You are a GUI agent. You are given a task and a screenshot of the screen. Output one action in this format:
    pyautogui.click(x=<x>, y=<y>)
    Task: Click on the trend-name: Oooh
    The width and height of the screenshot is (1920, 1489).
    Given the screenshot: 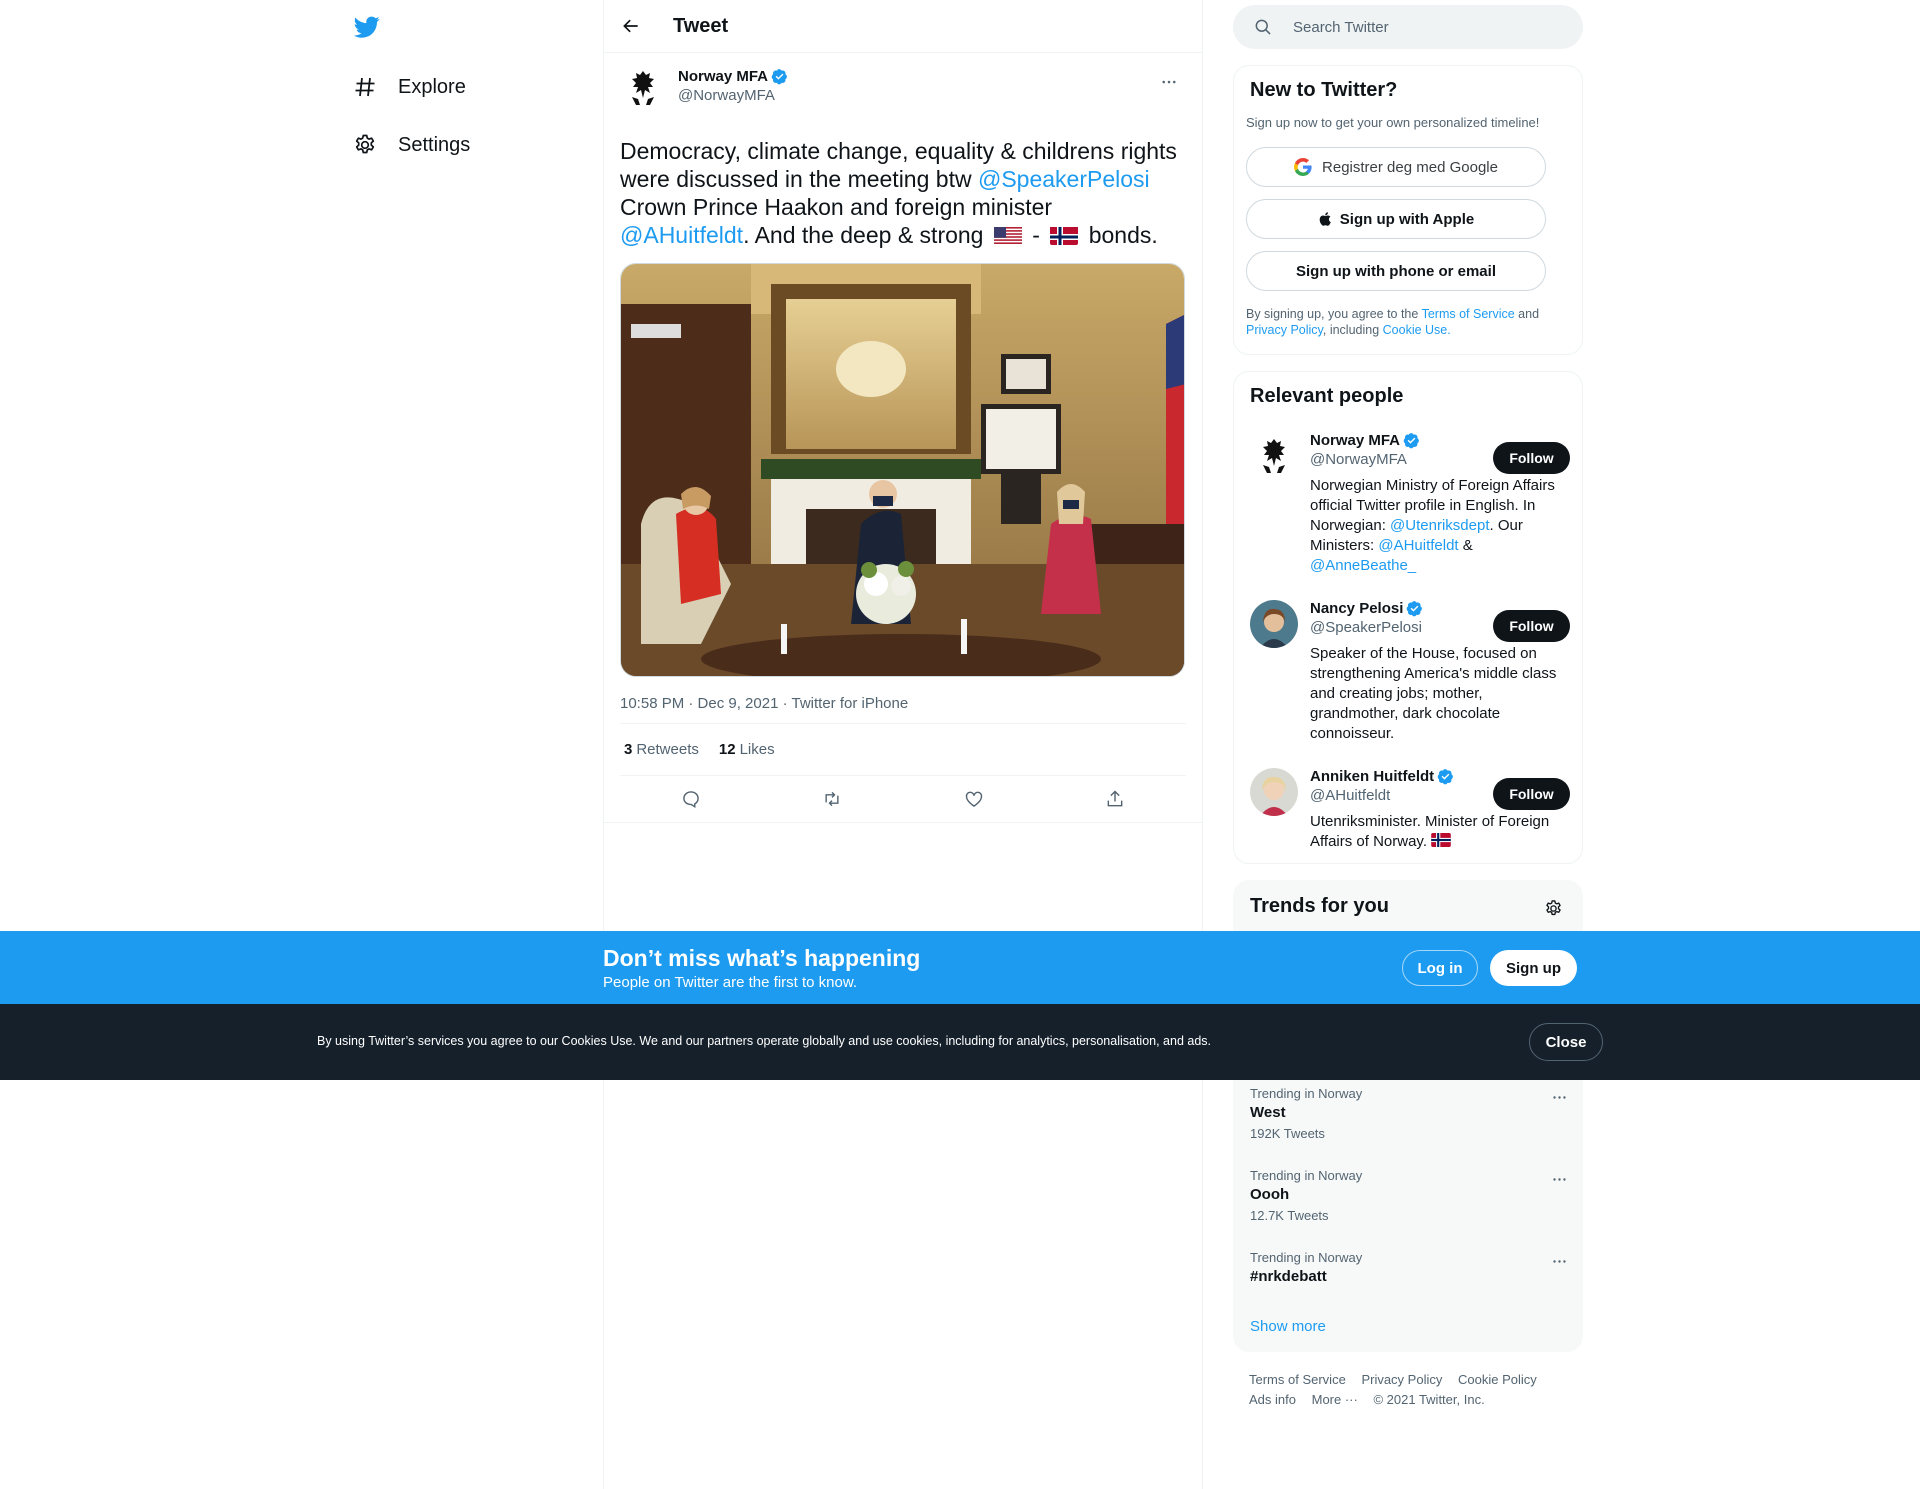 What is the action you would take?
    pyautogui.click(x=1270, y=1194)
    